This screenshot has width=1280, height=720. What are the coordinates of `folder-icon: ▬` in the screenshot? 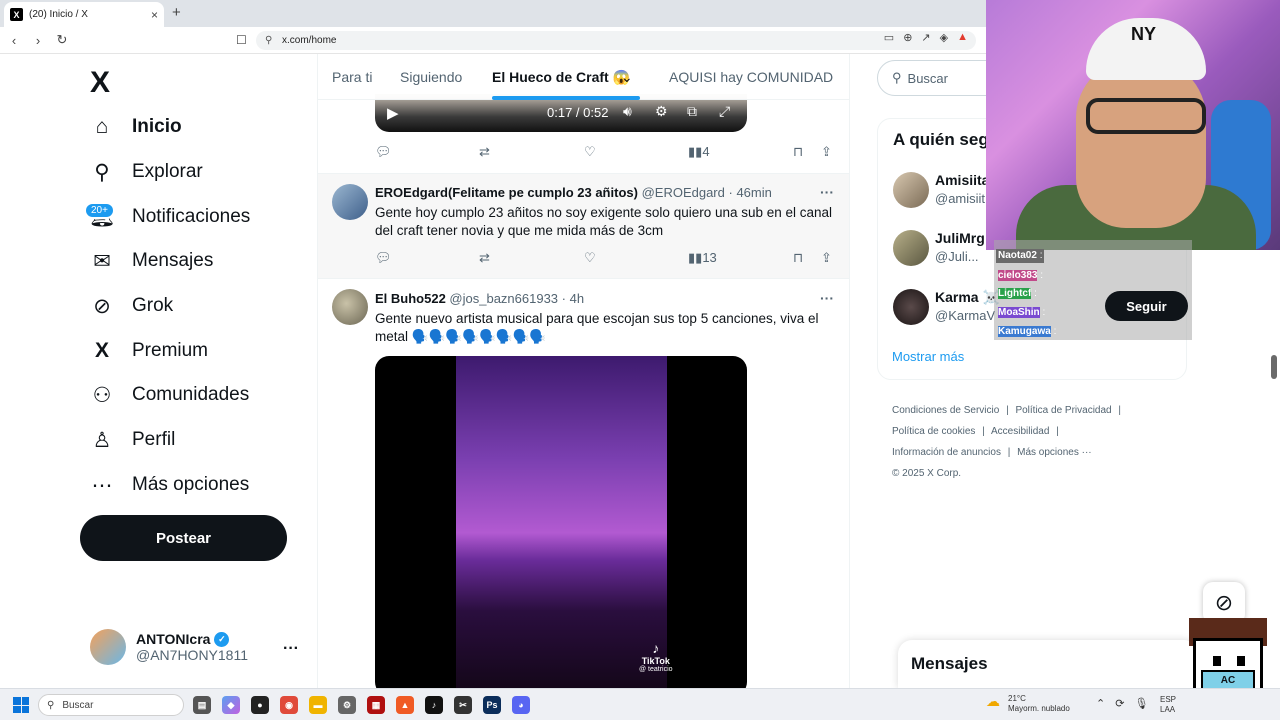 It's located at (318, 705).